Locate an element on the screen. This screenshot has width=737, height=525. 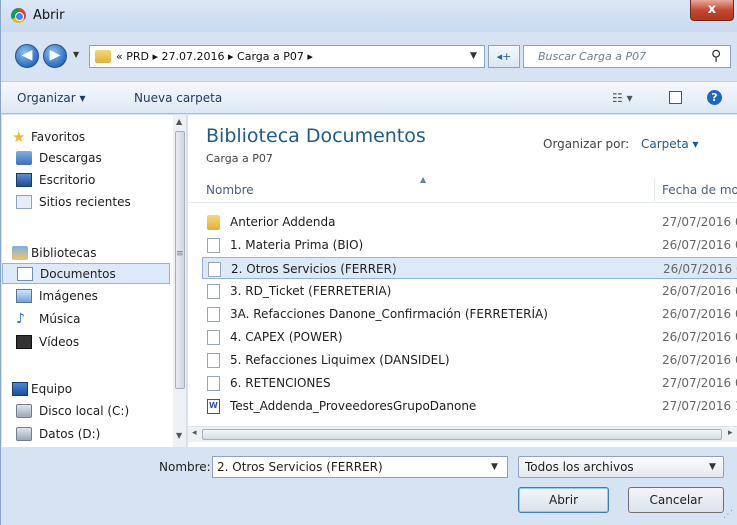
pictures-icon is located at coordinates (24, 296).